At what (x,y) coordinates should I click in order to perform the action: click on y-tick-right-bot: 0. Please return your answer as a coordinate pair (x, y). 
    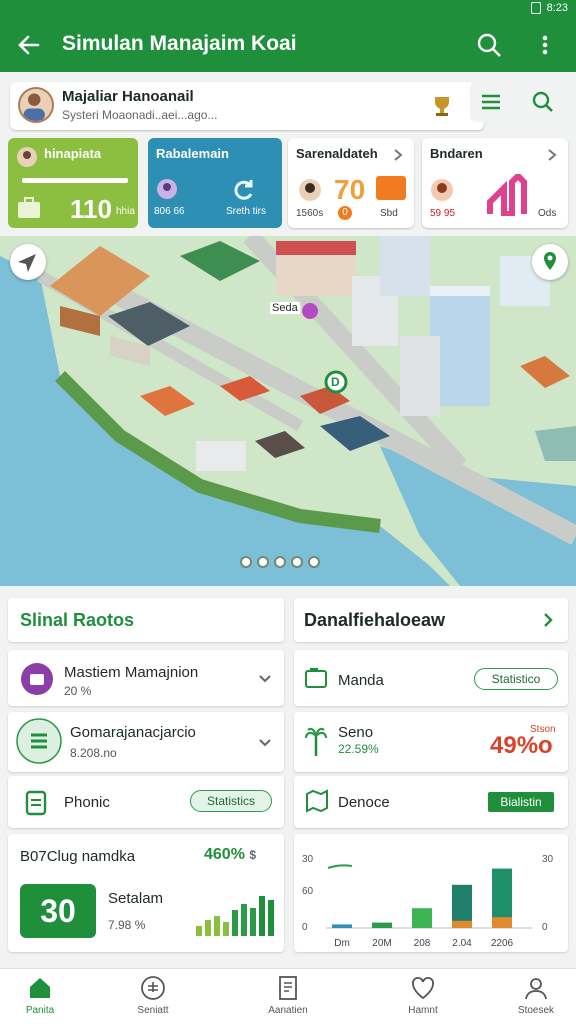
    Looking at the image, I should click on (545, 927).